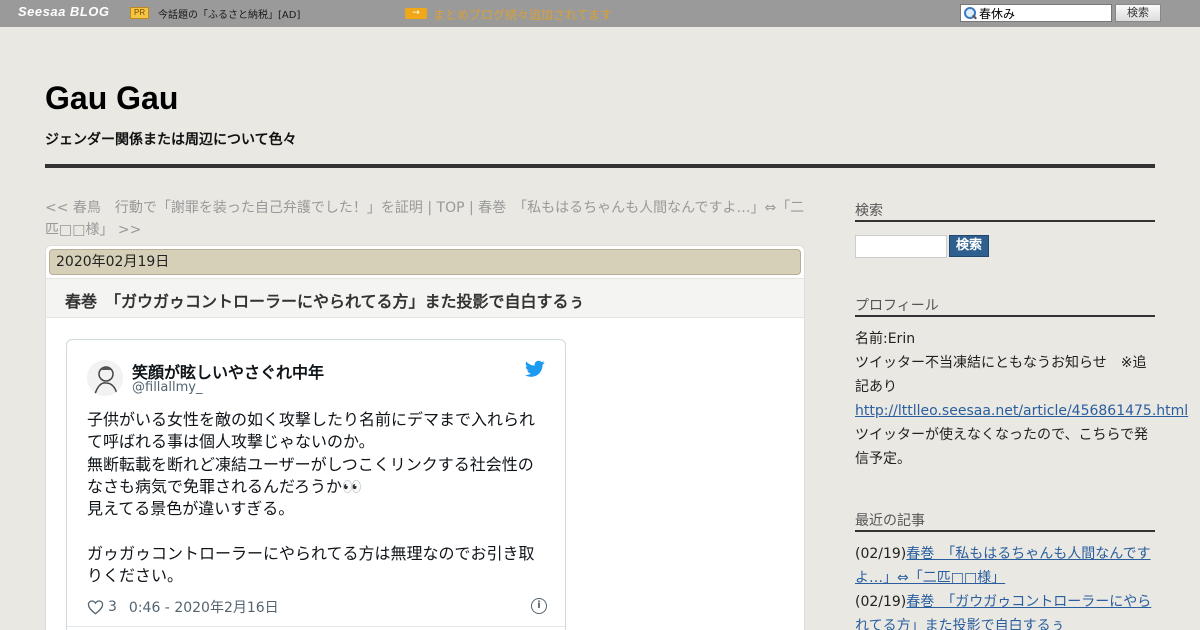  Describe the element at coordinates (317, 607) in the screenshot. I see `tweet-footer: 3 0:46 - 2020年2月16日 i` at that location.